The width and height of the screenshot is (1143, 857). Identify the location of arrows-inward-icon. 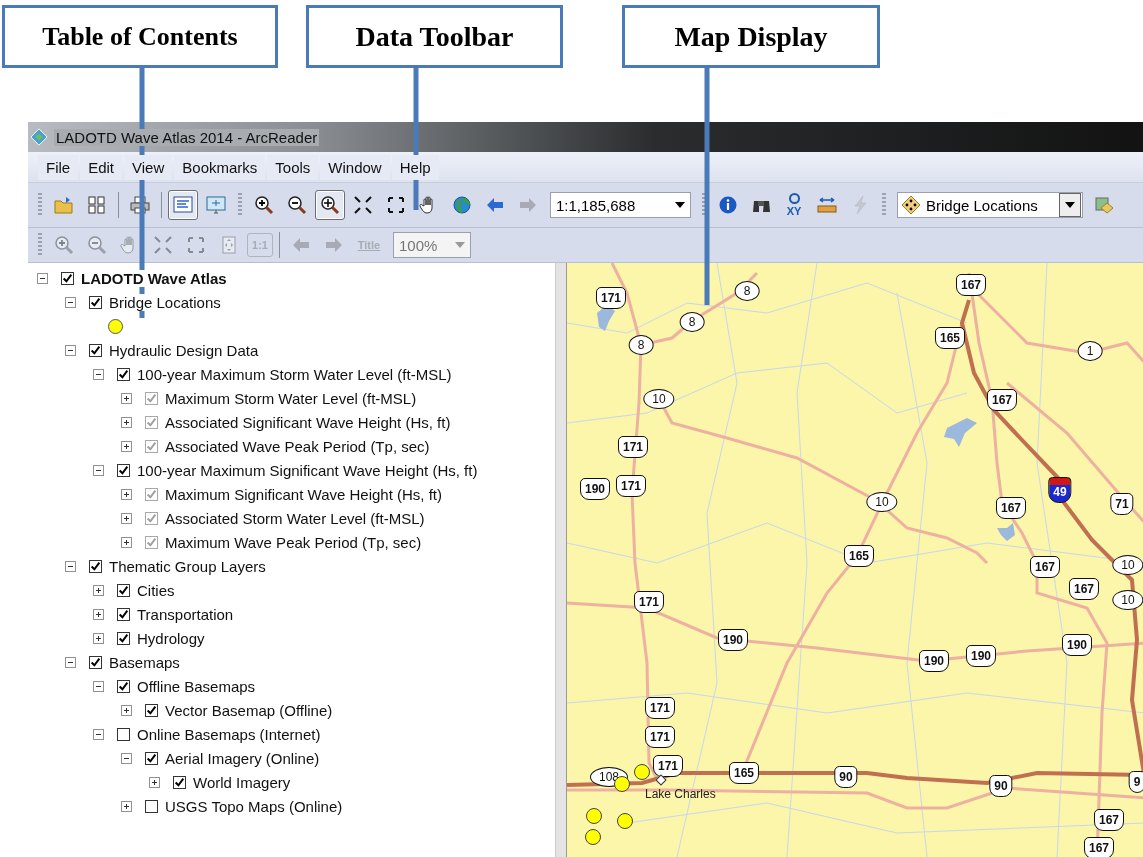
(363, 205).